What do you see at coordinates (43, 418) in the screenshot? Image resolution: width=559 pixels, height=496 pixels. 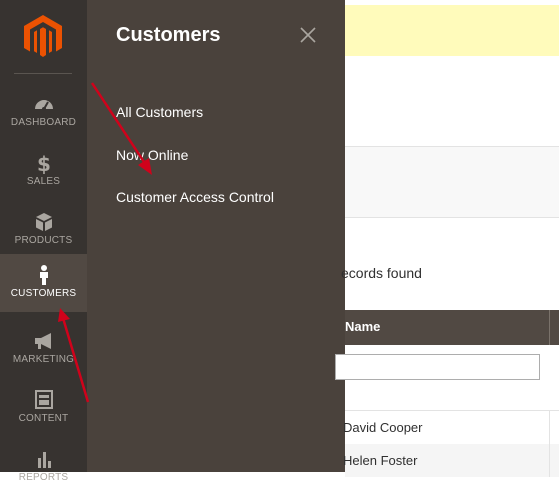 I see `nav-label-content: CONTENT` at bounding box center [43, 418].